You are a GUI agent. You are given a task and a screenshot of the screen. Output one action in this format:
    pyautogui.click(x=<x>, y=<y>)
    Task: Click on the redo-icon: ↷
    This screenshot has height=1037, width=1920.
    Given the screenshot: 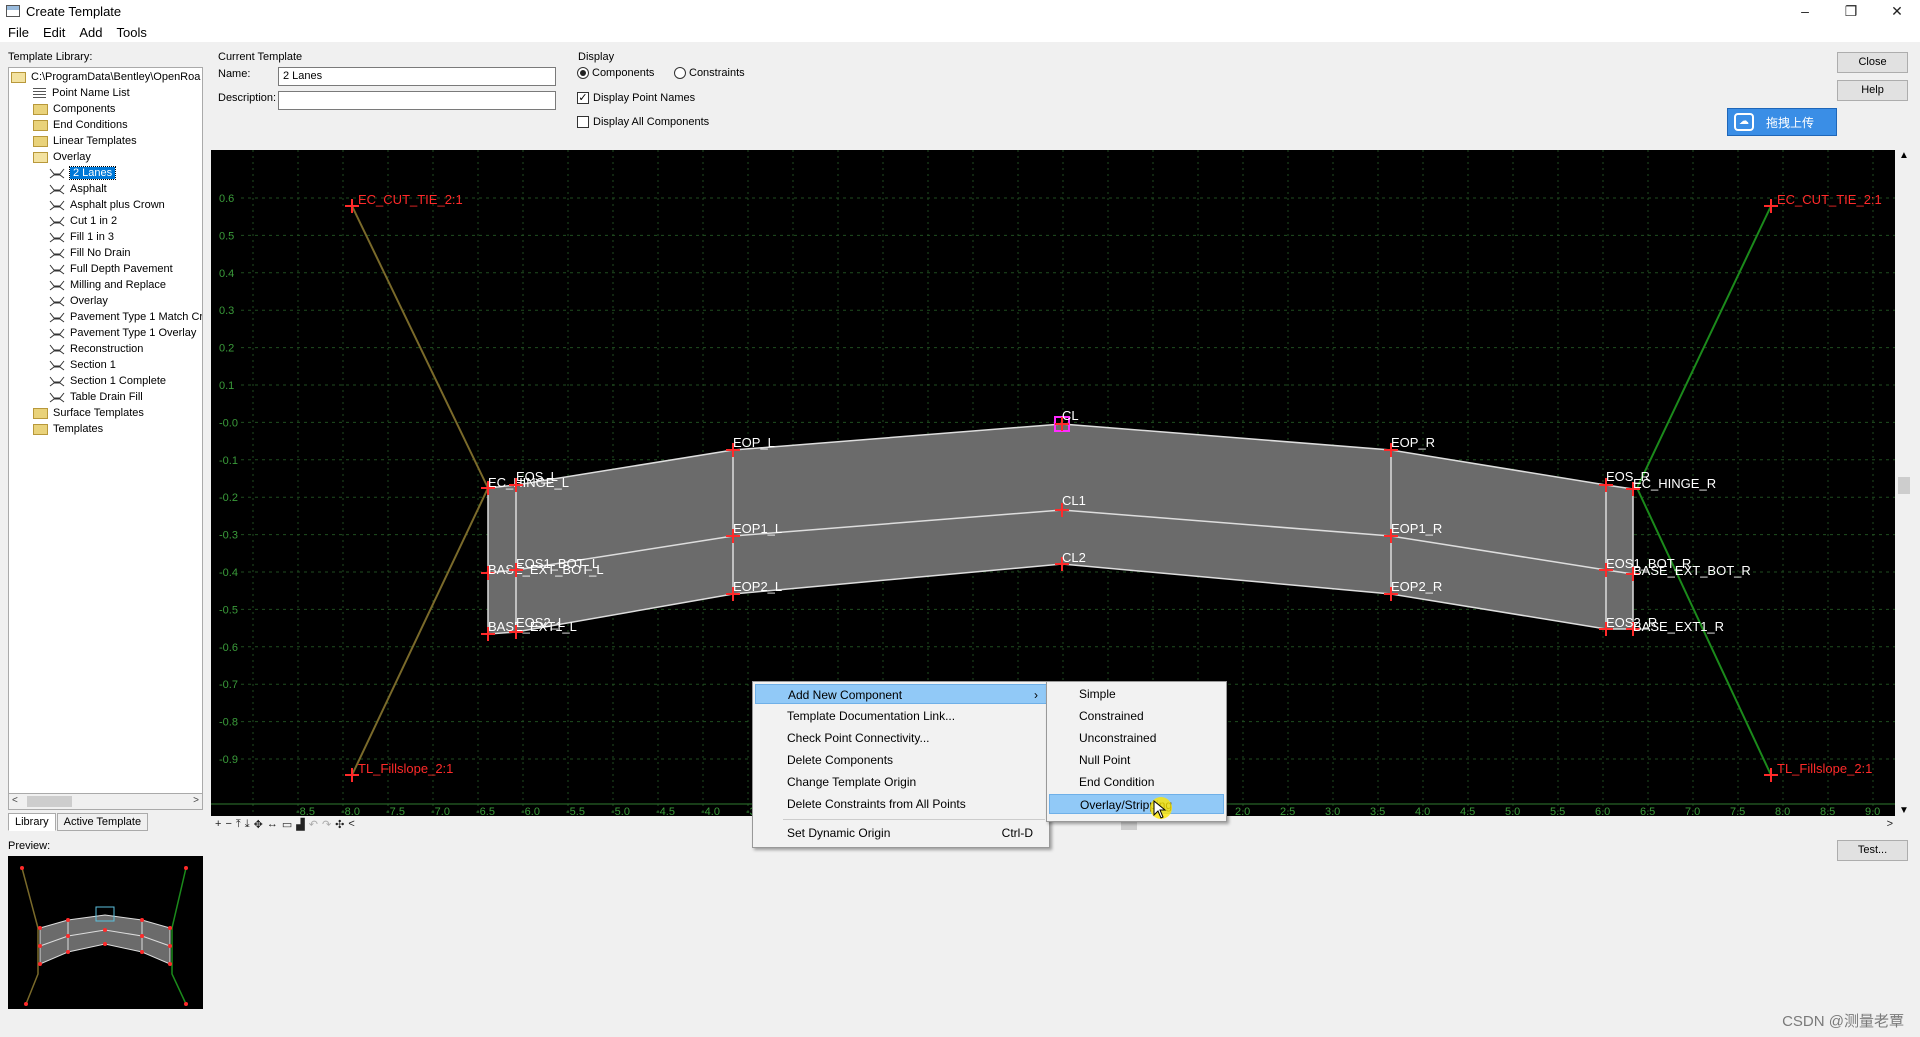 What is the action you would take?
    pyautogui.click(x=326, y=824)
    